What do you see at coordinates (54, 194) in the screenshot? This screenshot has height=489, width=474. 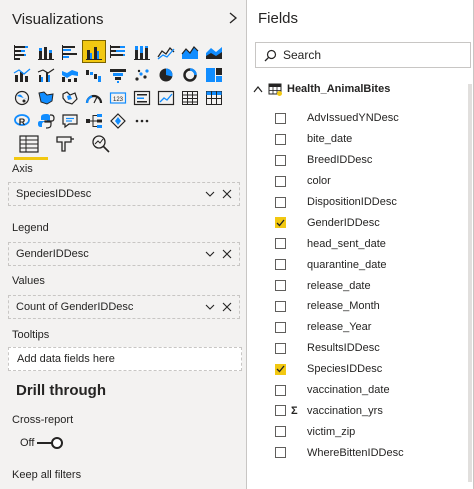 I see `axis-field-name: SpeciesIDDesc` at bounding box center [54, 194].